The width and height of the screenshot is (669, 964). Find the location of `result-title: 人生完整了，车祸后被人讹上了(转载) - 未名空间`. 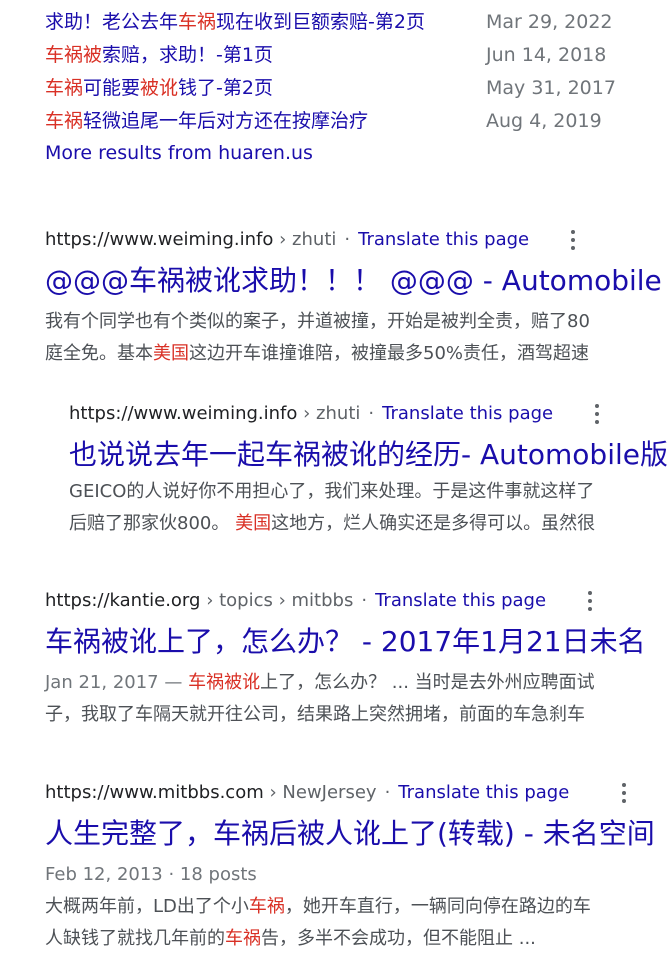

result-title: 人生完整了，车祸后被人讹上了(转载) - 未名空间 is located at coordinates (350, 834).